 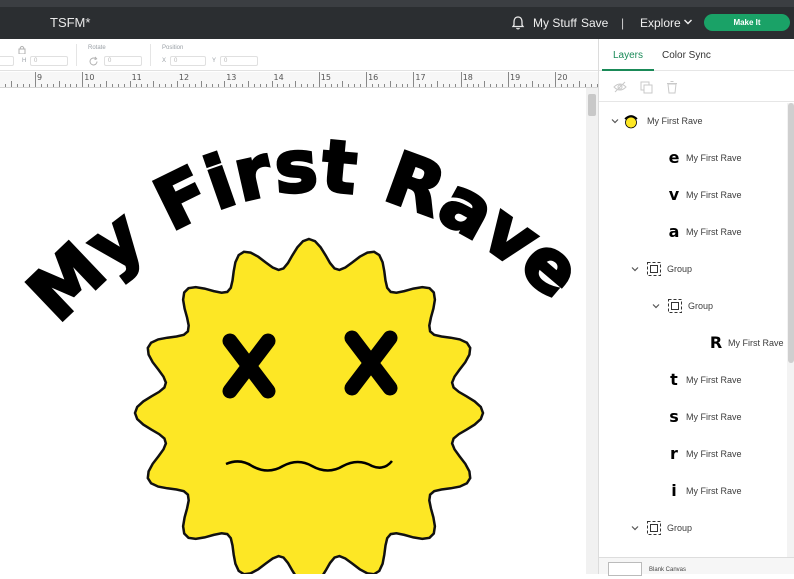 I want to click on tab-layers: Layers, so click(x=628, y=55).